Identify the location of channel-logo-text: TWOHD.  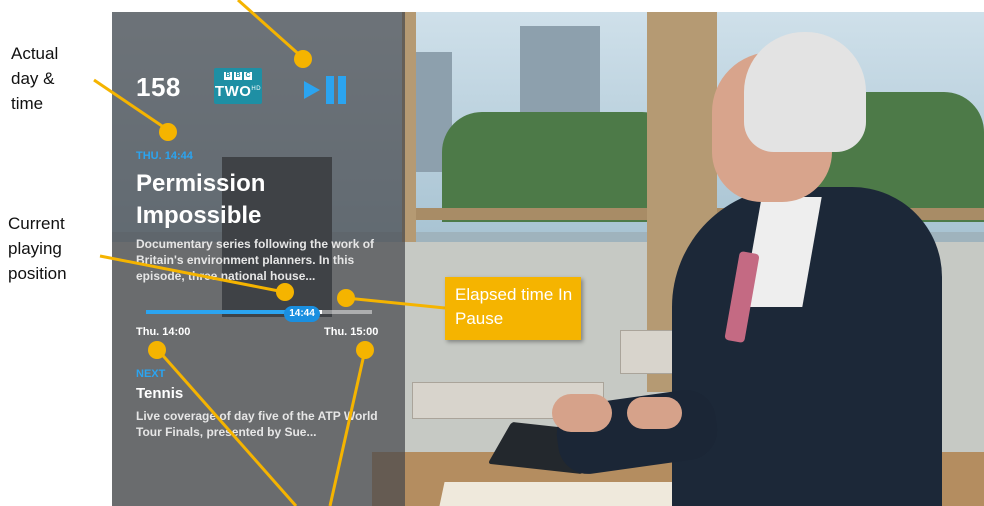
(238, 90).